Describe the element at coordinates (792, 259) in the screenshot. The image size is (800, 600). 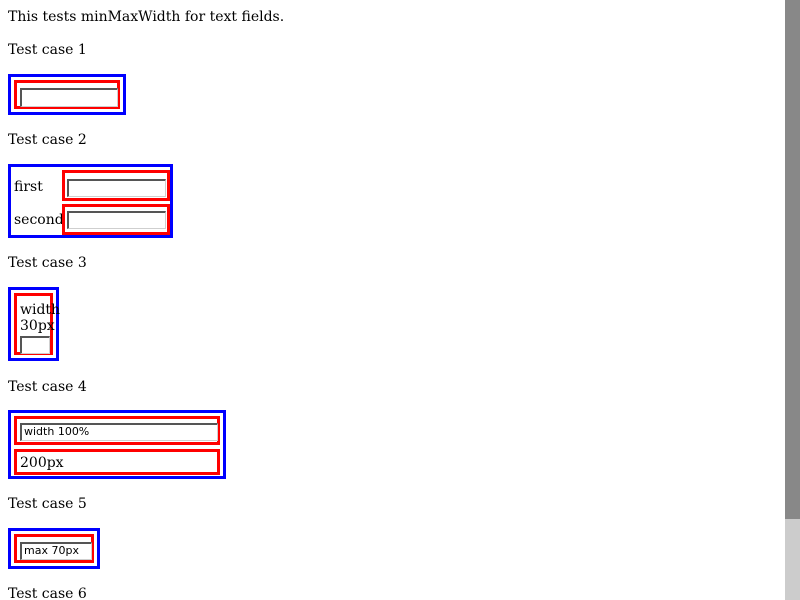
I see `scrollbar-thumb` at that location.